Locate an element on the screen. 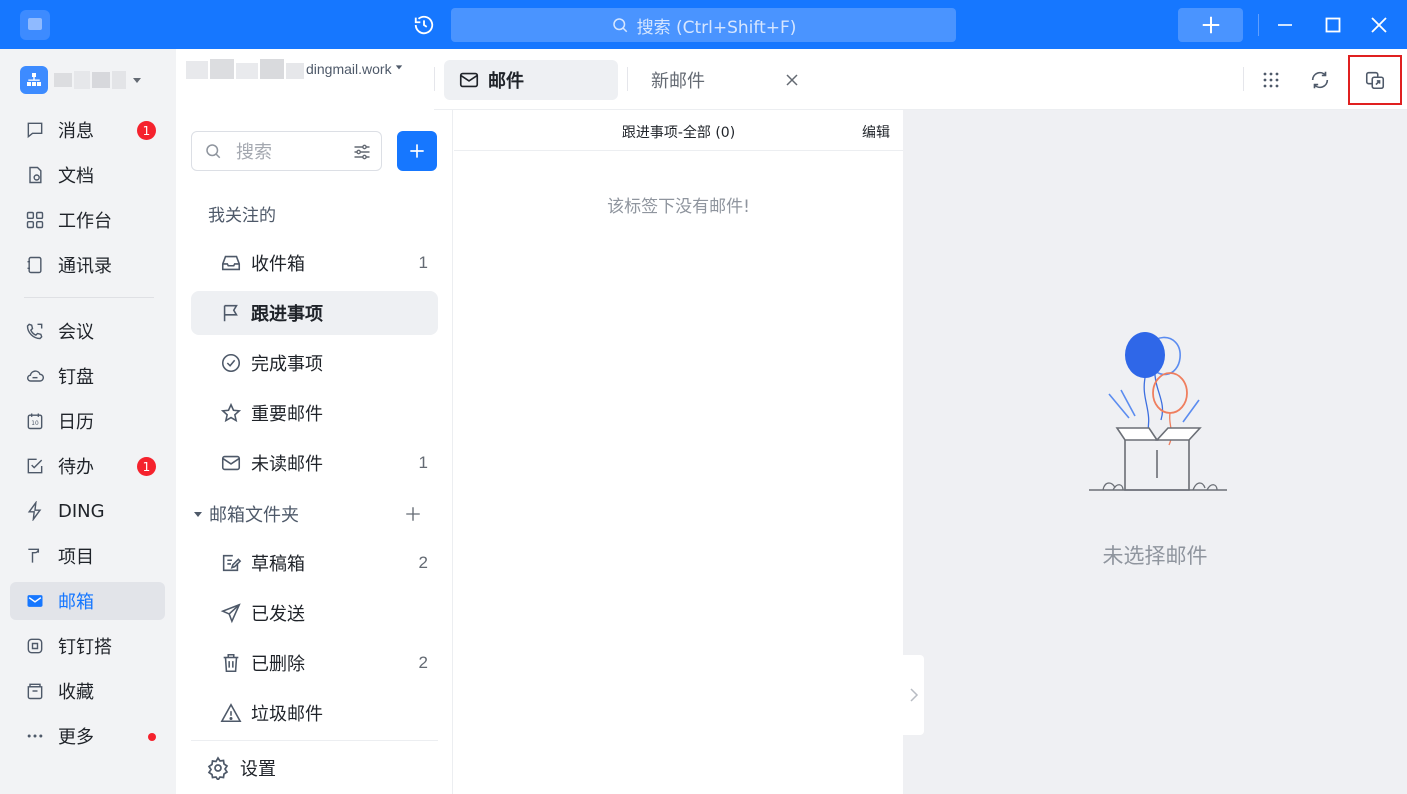 The image size is (1407, 794). nav-item-messages: 消息 1 is located at coordinates (87, 130).